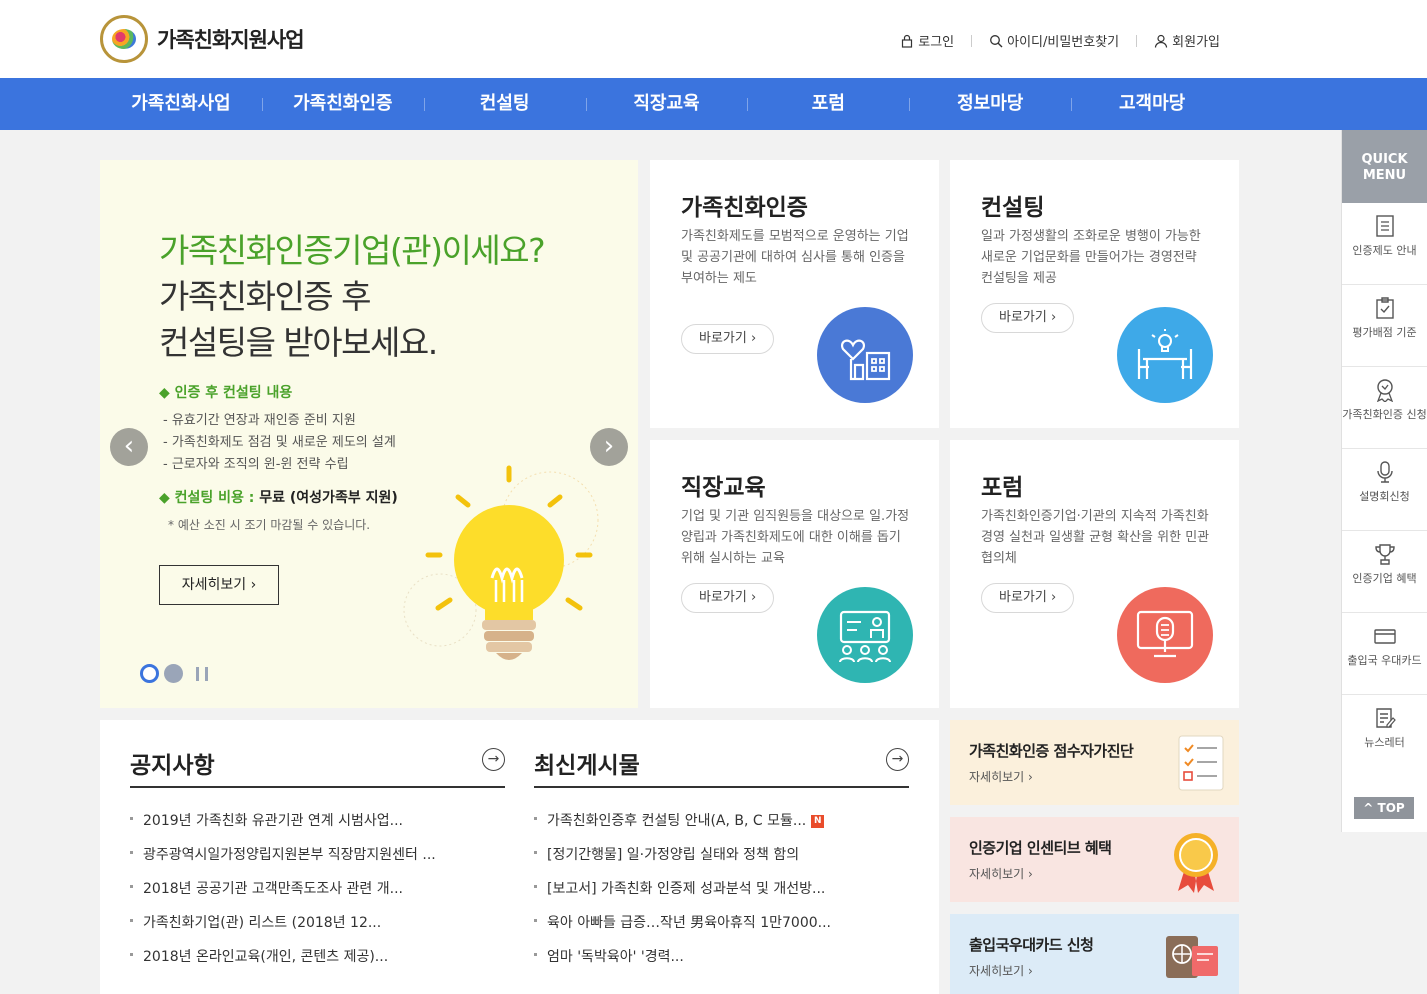 The height and width of the screenshot is (994, 1427). I want to click on hero-list-item: - 근로자와 조직의 윈-윈 전략 수립, so click(256, 464).